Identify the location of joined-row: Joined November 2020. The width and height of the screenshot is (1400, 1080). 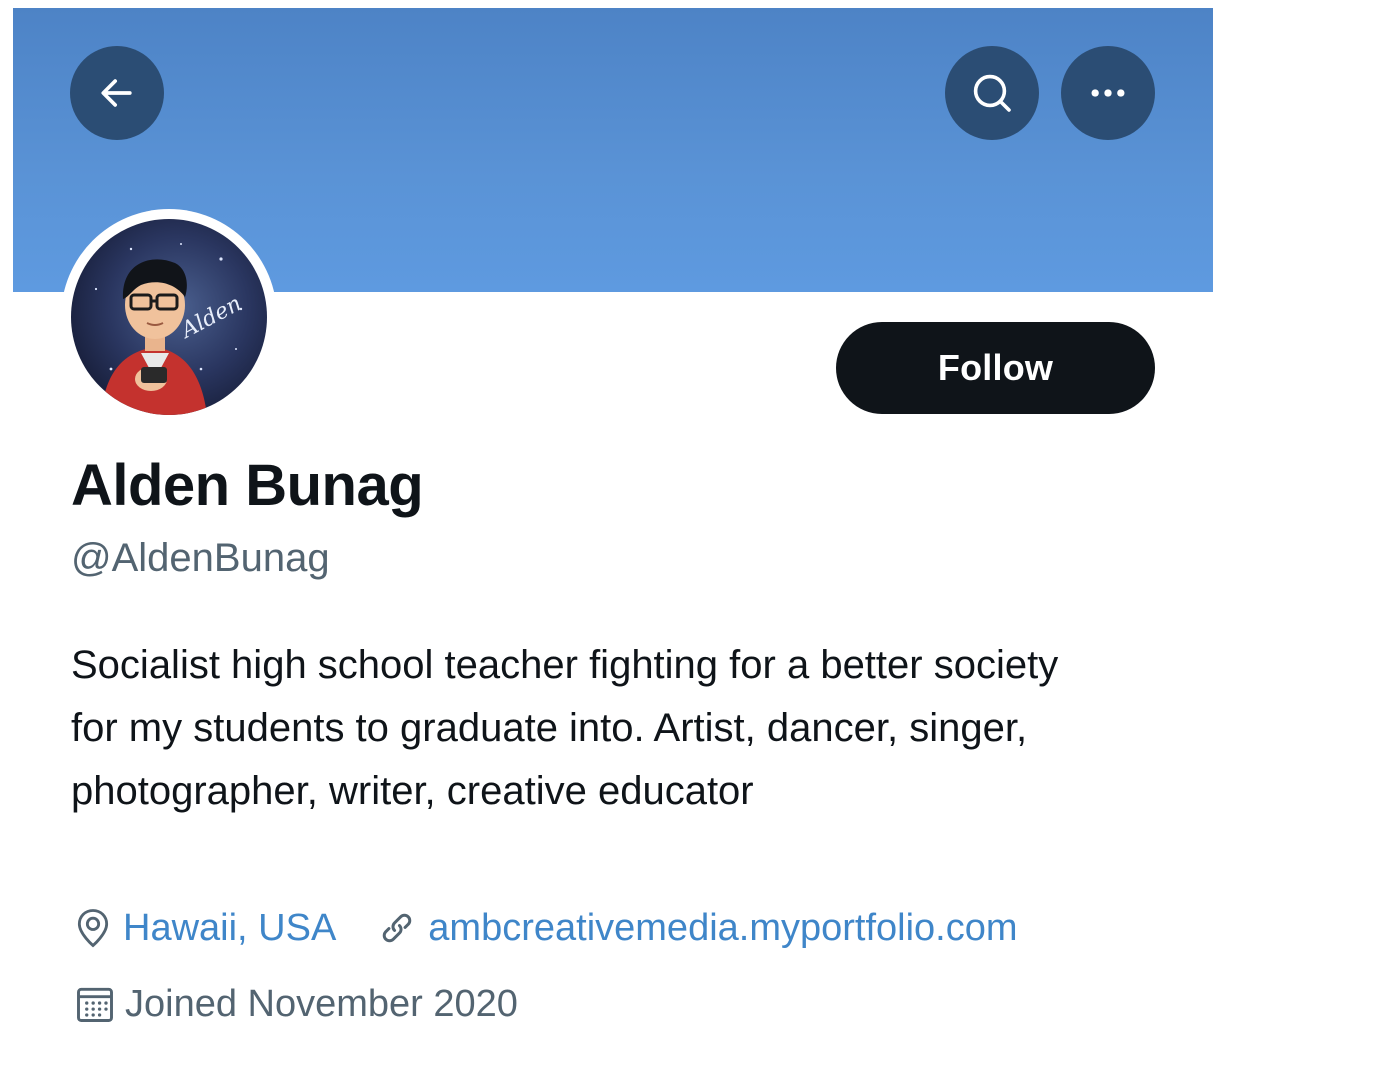
(295, 1004).